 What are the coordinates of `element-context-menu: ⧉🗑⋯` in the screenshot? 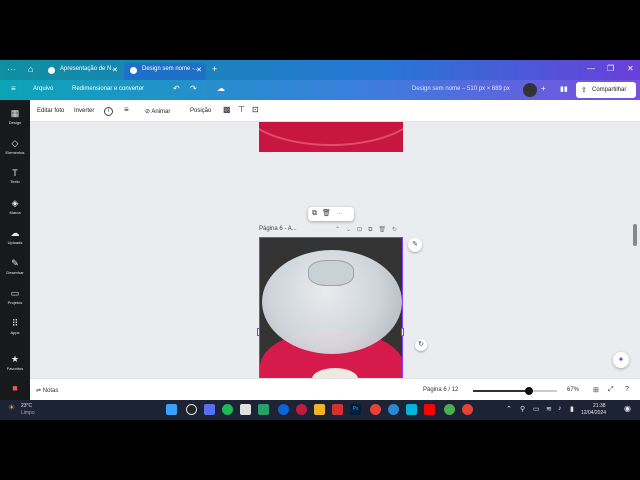 It's located at (331, 214).